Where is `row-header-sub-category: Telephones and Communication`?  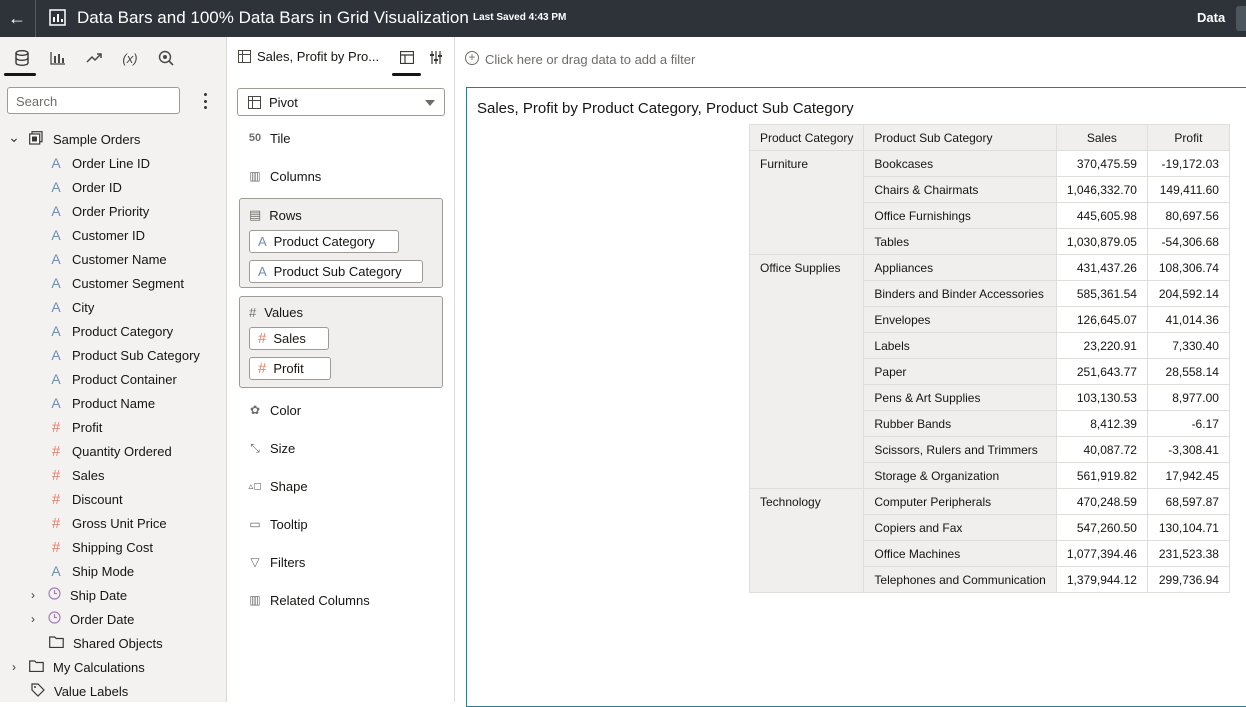
row-header-sub-category: Telephones and Communication is located at coordinates (960, 579).